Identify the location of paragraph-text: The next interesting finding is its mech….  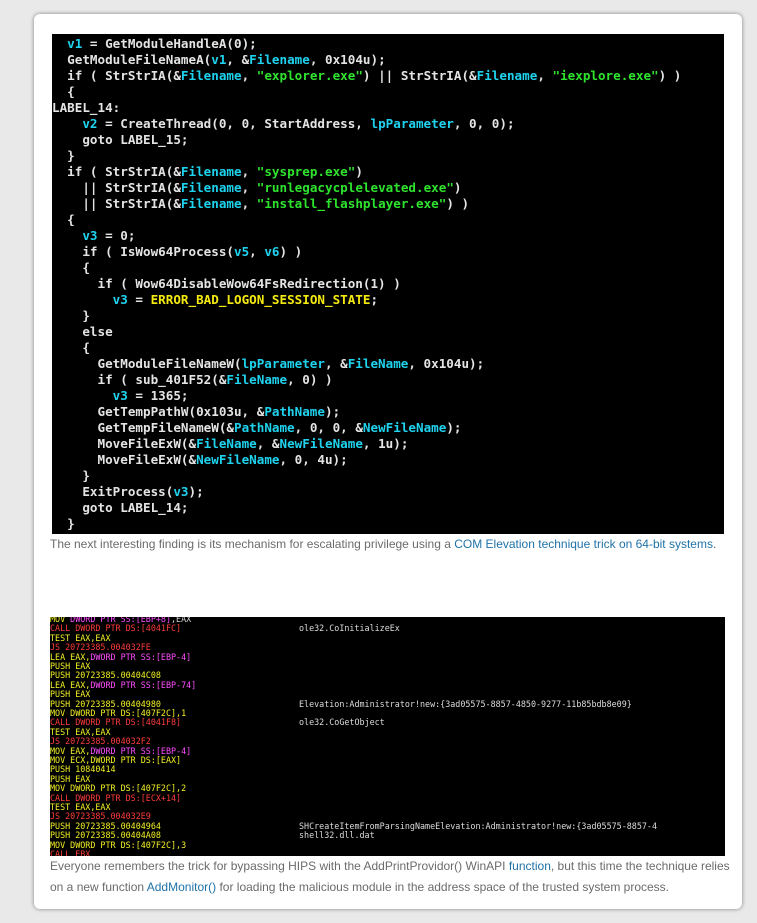
(252, 544).